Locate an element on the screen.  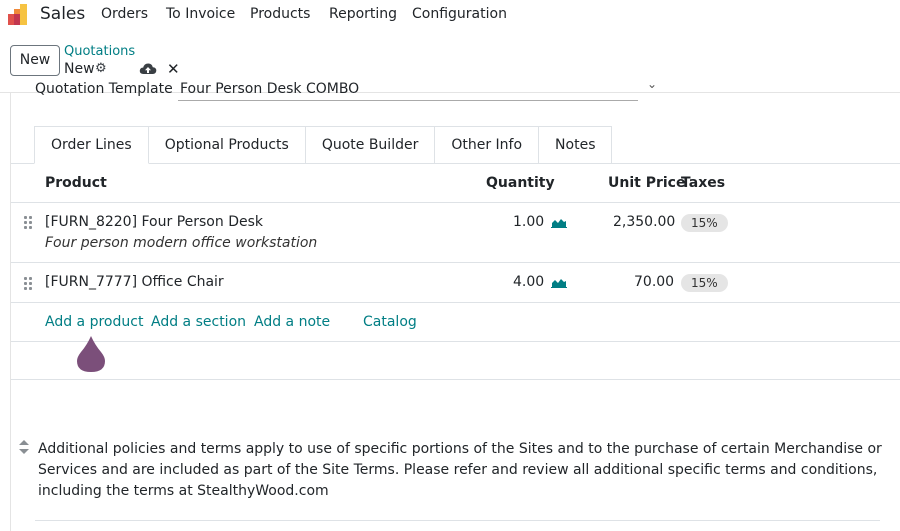
quotation-template-input: Four Person Desk COMBO is located at coordinates (408, 91).